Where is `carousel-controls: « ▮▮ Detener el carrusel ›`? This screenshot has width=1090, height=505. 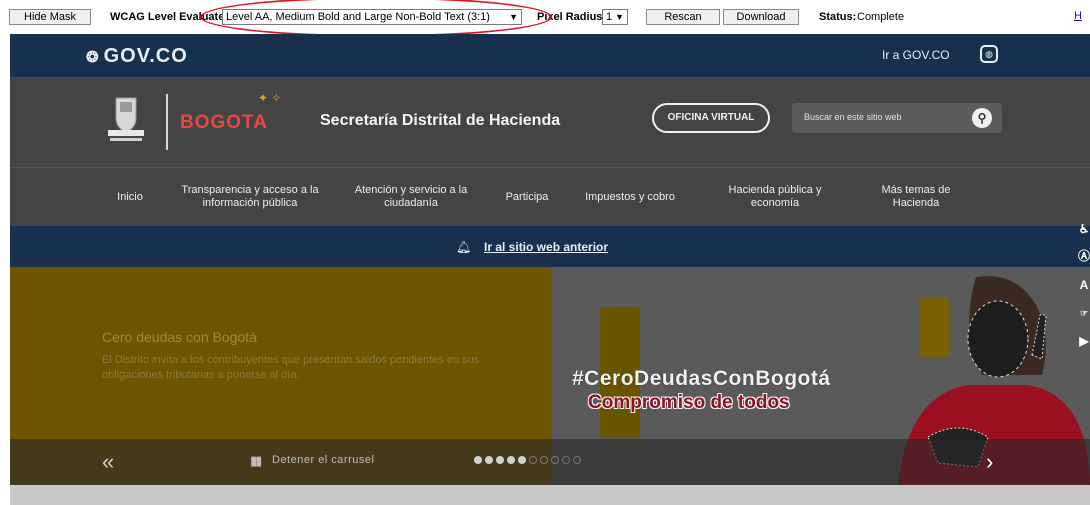
carousel-controls: « ▮▮ Detener el carrusel › is located at coordinates (550, 462).